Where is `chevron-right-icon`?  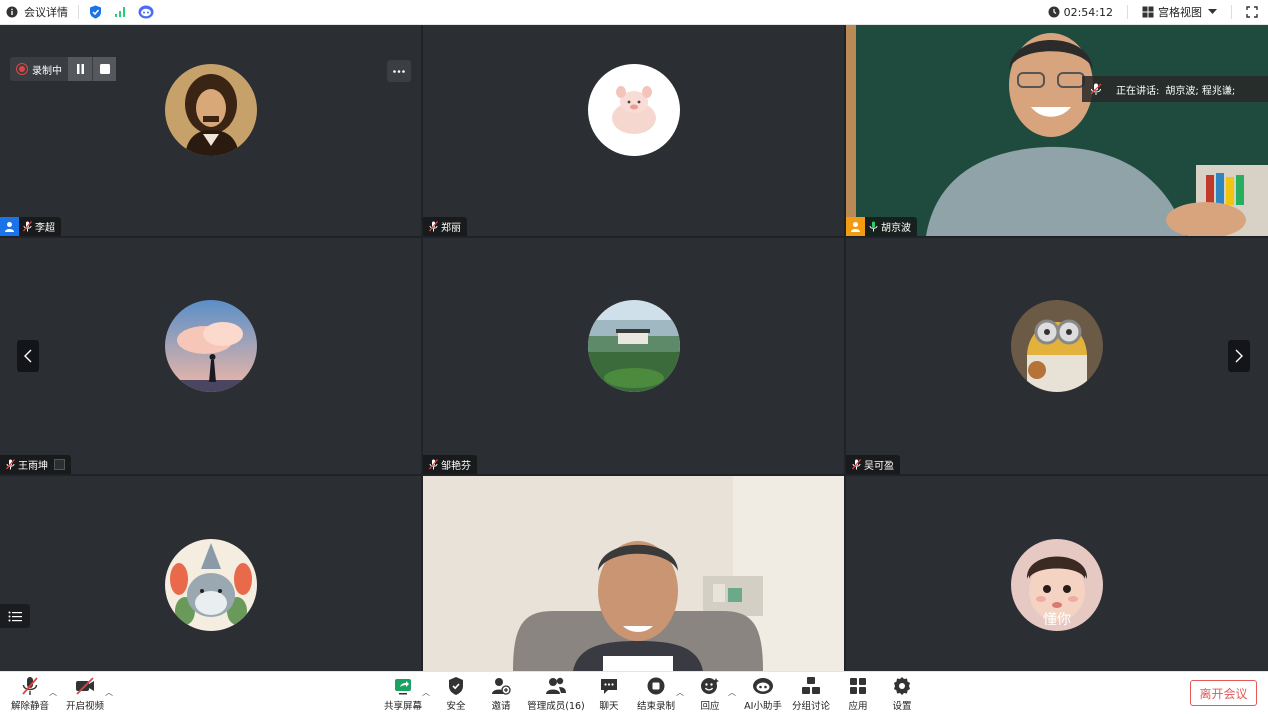
chevron-right-icon is located at coordinates (1239, 356).